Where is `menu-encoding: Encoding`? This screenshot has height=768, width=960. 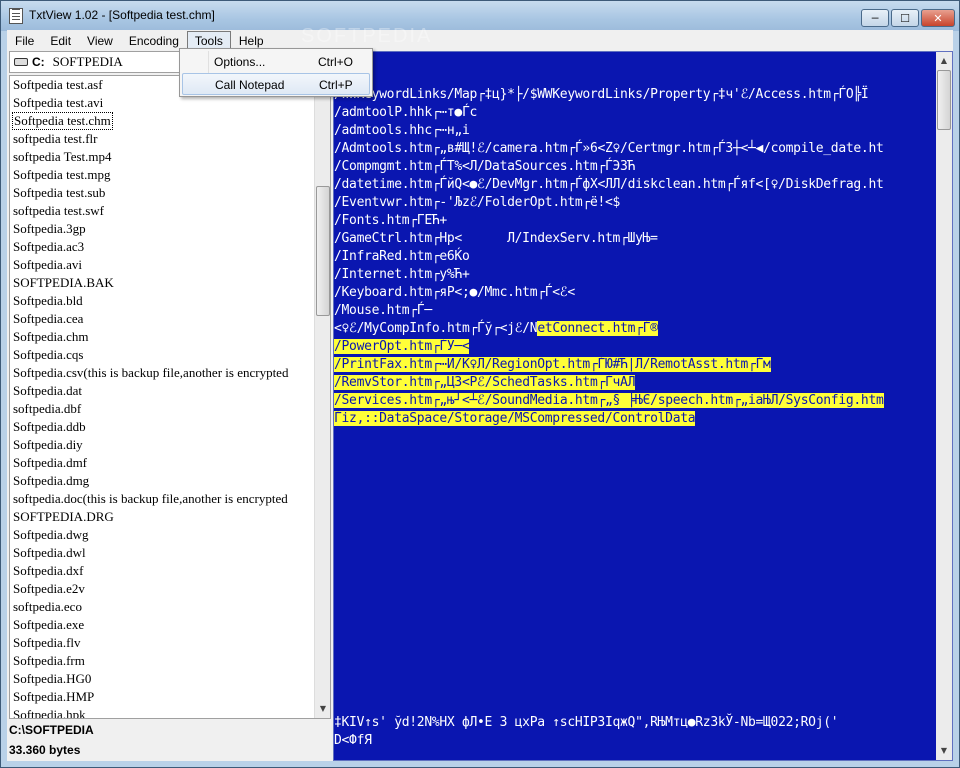 menu-encoding: Encoding is located at coordinates (154, 40).